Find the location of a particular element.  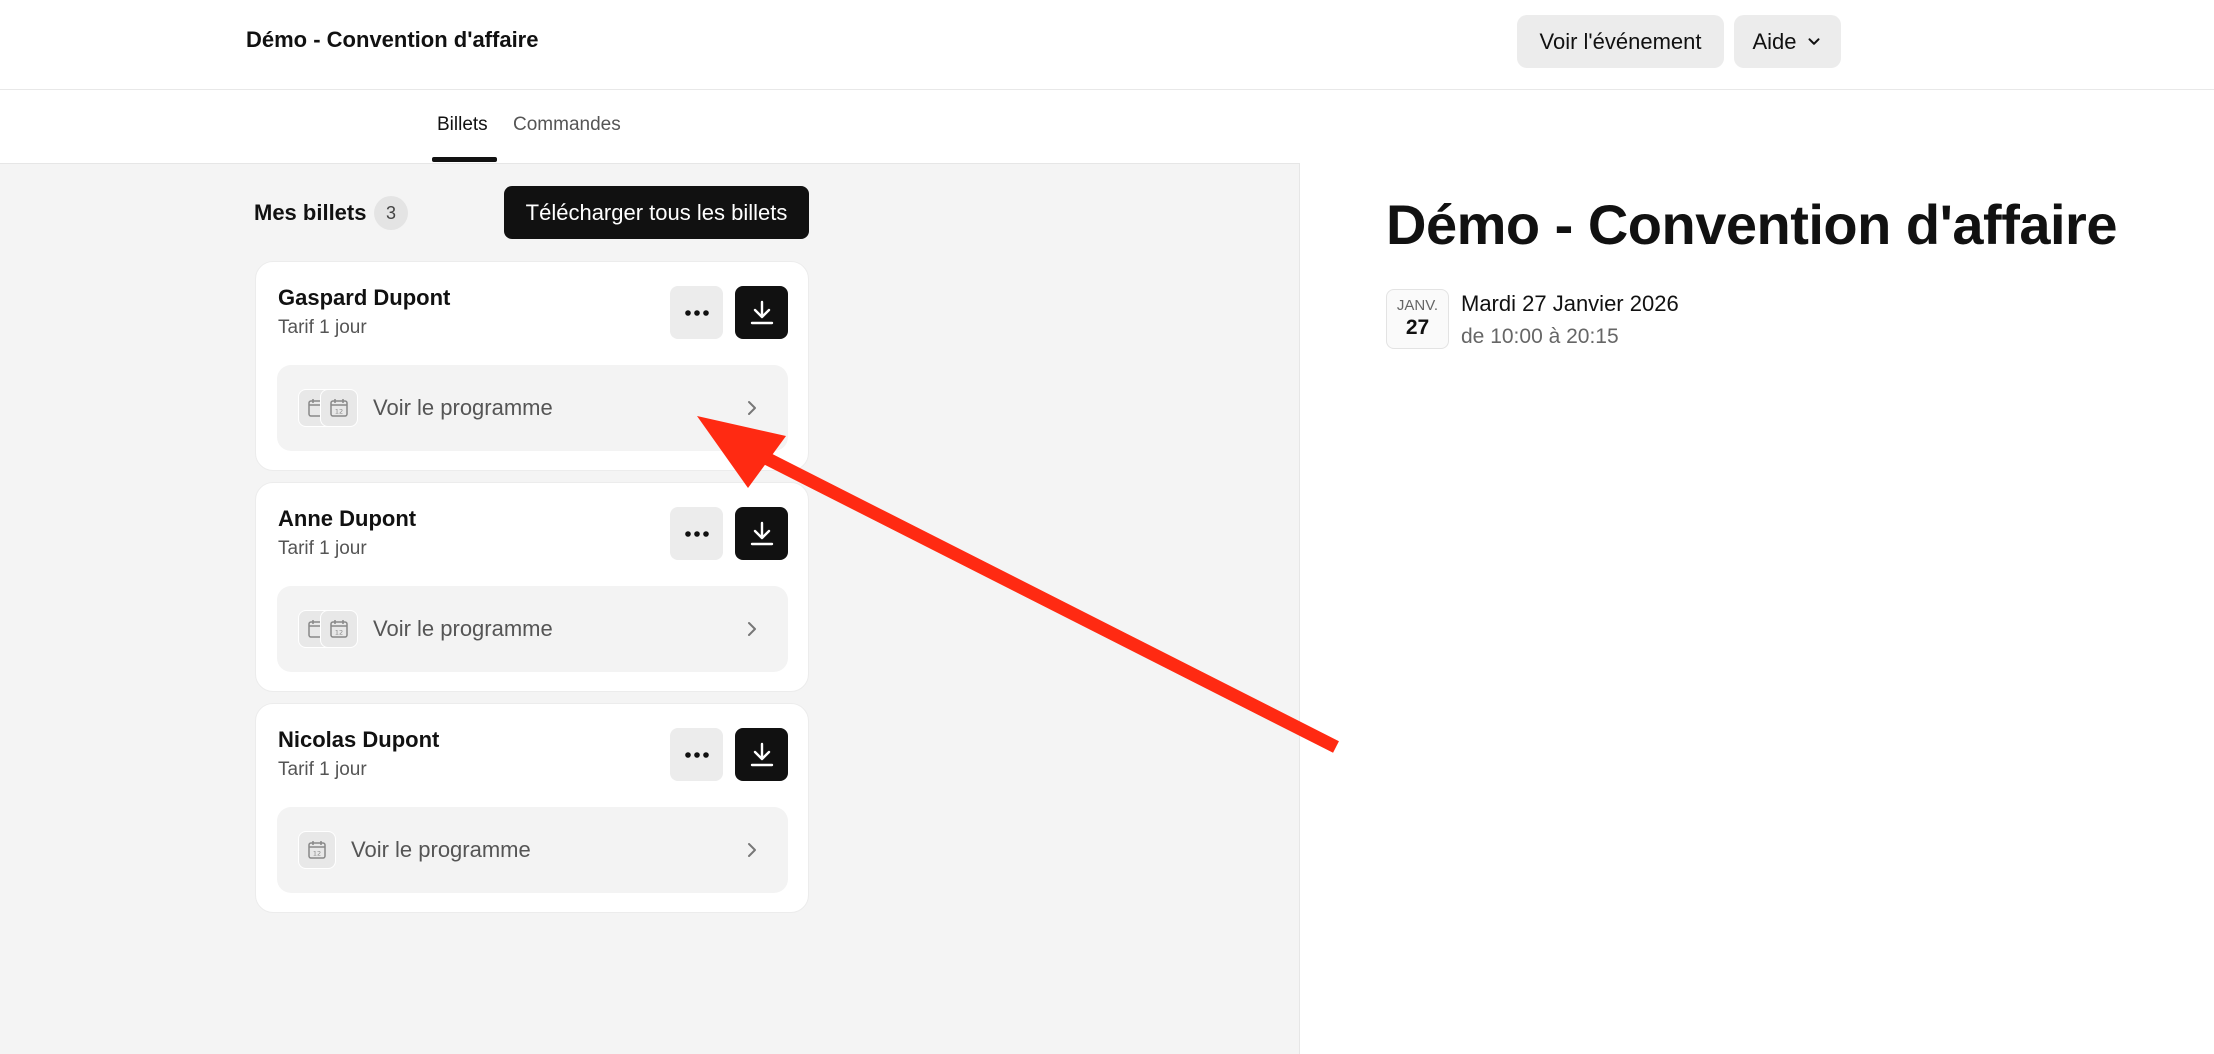

event-time: de 10:00 à 20:15 is located at coordinates (1540, 336).